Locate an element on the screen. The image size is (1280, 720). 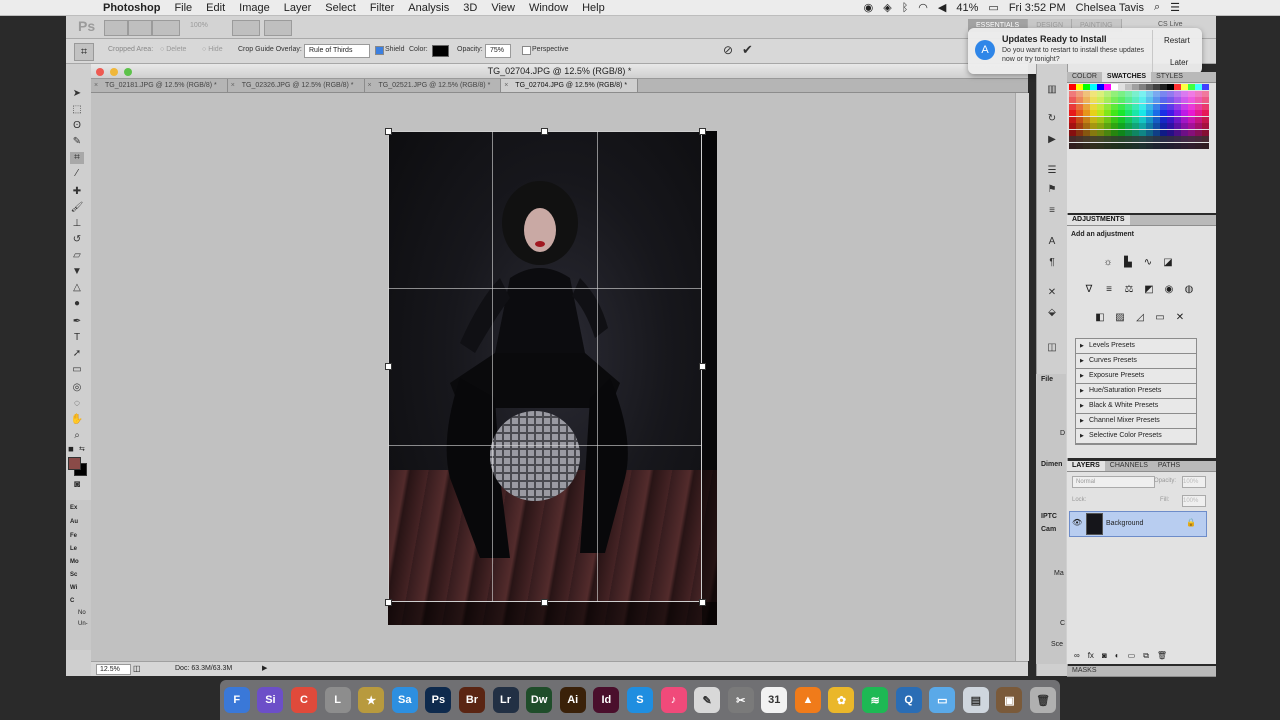
dock-app-icon: ▣ is located at coordinates (1009, 700).